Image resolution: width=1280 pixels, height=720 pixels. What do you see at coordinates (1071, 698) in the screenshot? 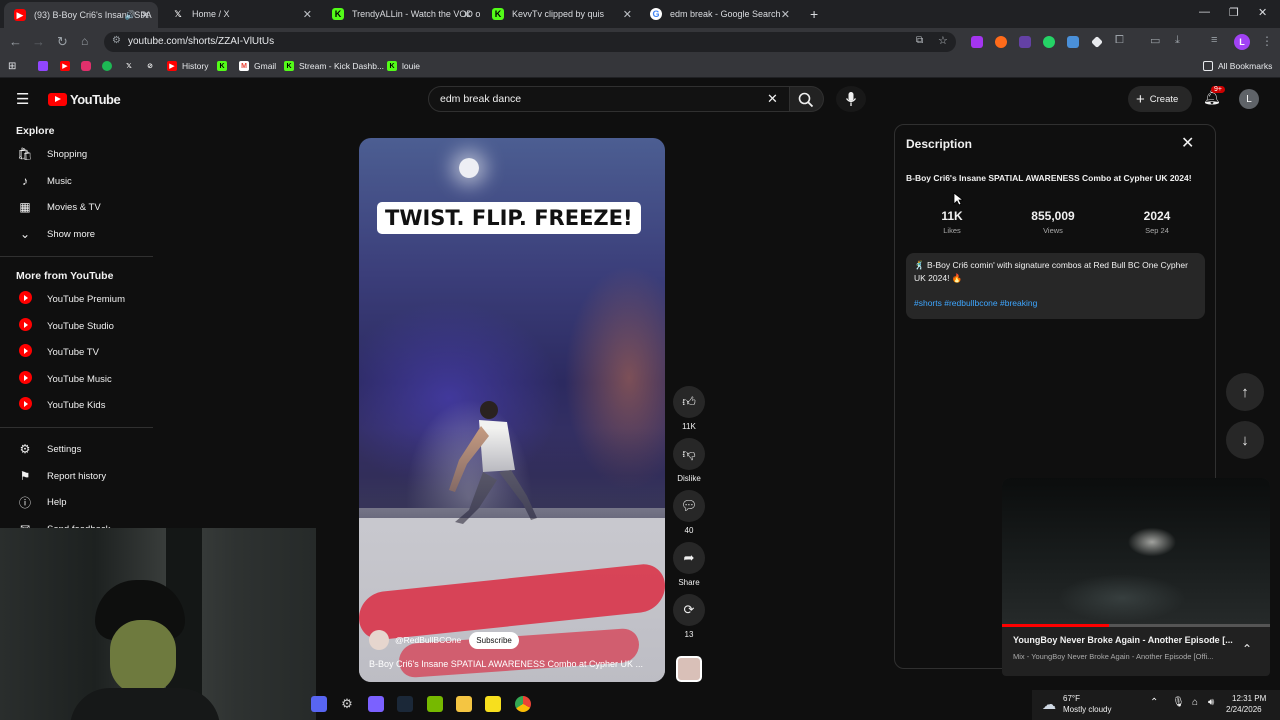
I see `weather-temp: 67°F` at bounding box center [1071, 698].